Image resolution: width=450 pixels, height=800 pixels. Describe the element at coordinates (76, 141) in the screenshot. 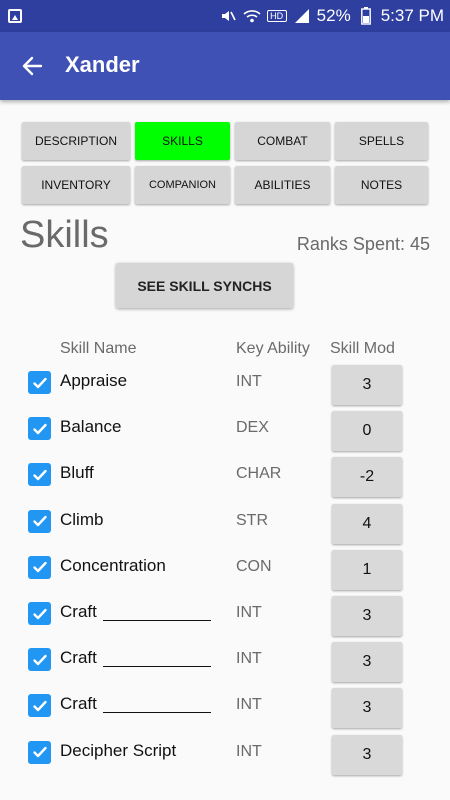

I see `tab-description: DESCRIPTION` at that location.